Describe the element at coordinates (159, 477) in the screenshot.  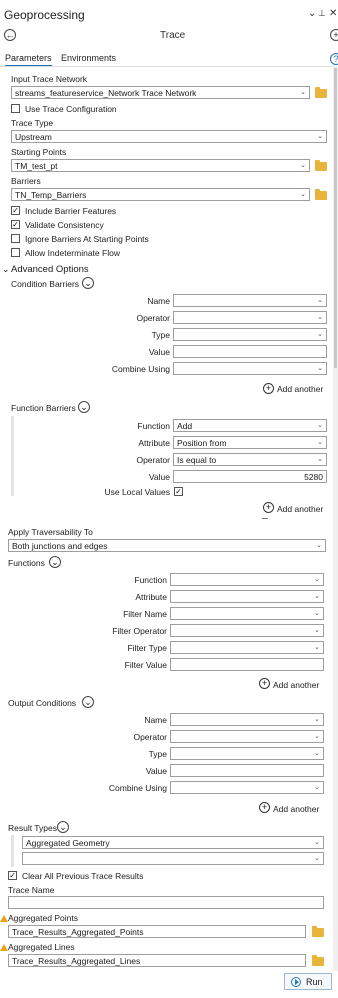
I see `fb-value-label: Value` at that location.